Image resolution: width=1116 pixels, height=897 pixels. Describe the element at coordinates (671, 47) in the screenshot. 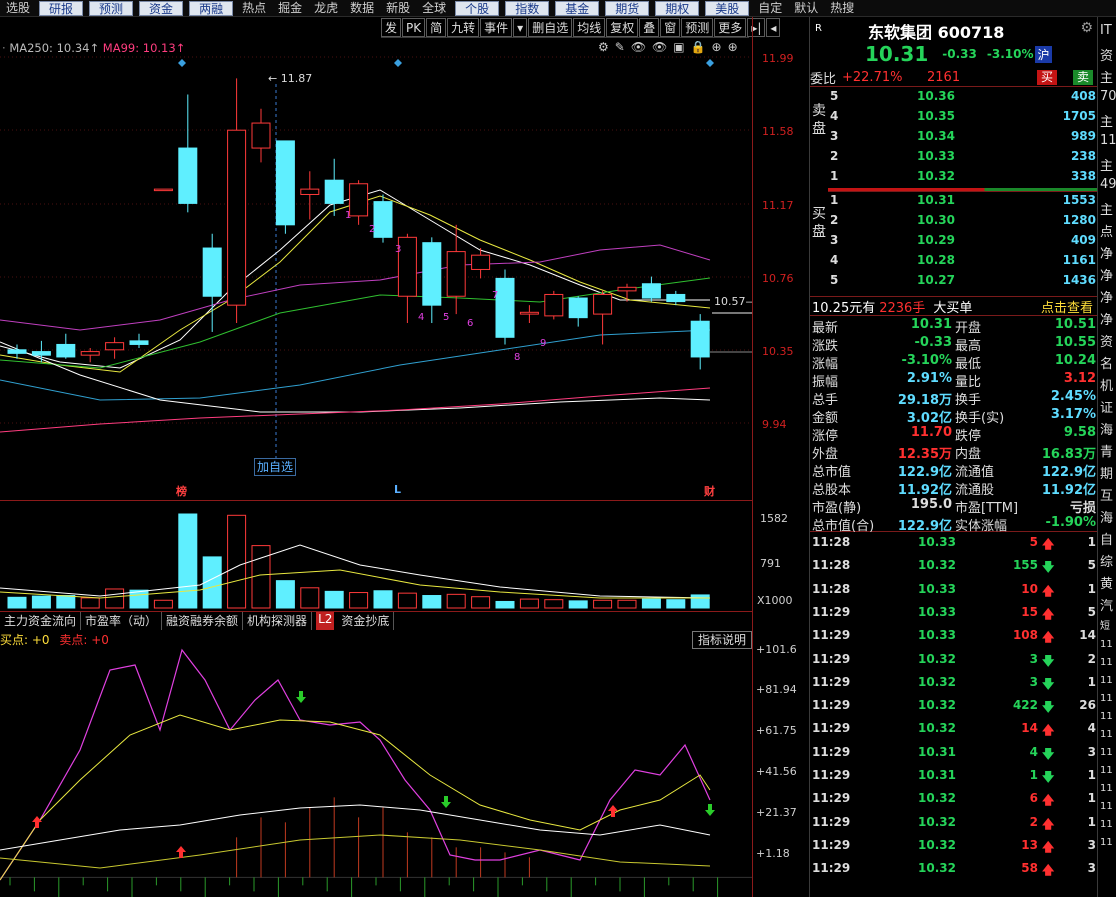

I see `chart-tools: ⚙✎👁👁▣🔒⊕⊕` at that location.